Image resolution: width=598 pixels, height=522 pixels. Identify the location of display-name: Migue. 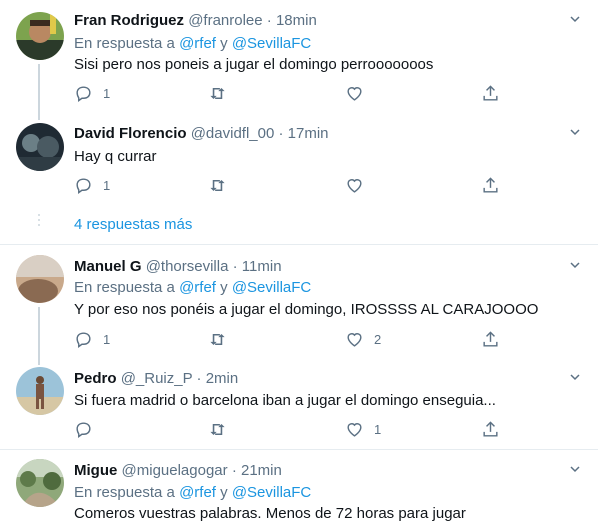
(95, 470).